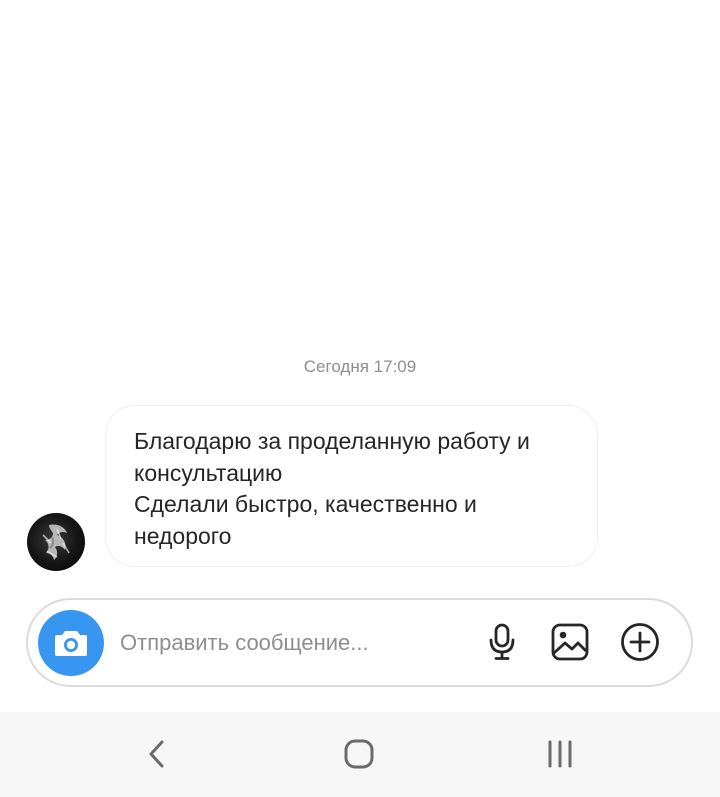 The height and width of the screenshot is (797, 720). I want to click on camera-icon, so click(71, 643).